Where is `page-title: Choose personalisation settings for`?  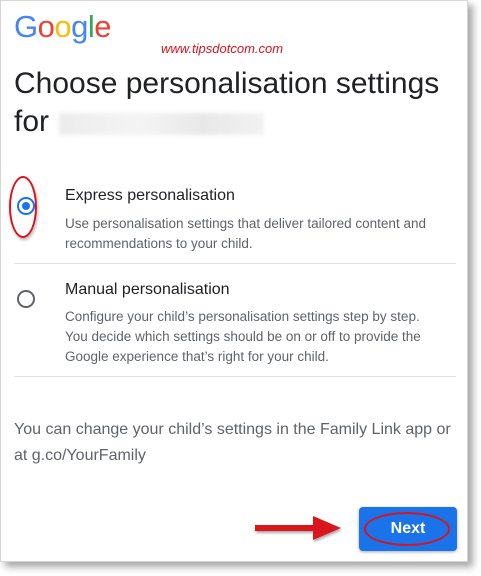
page-title: Choose personalisation settings for is located at coordinates (239, 103).